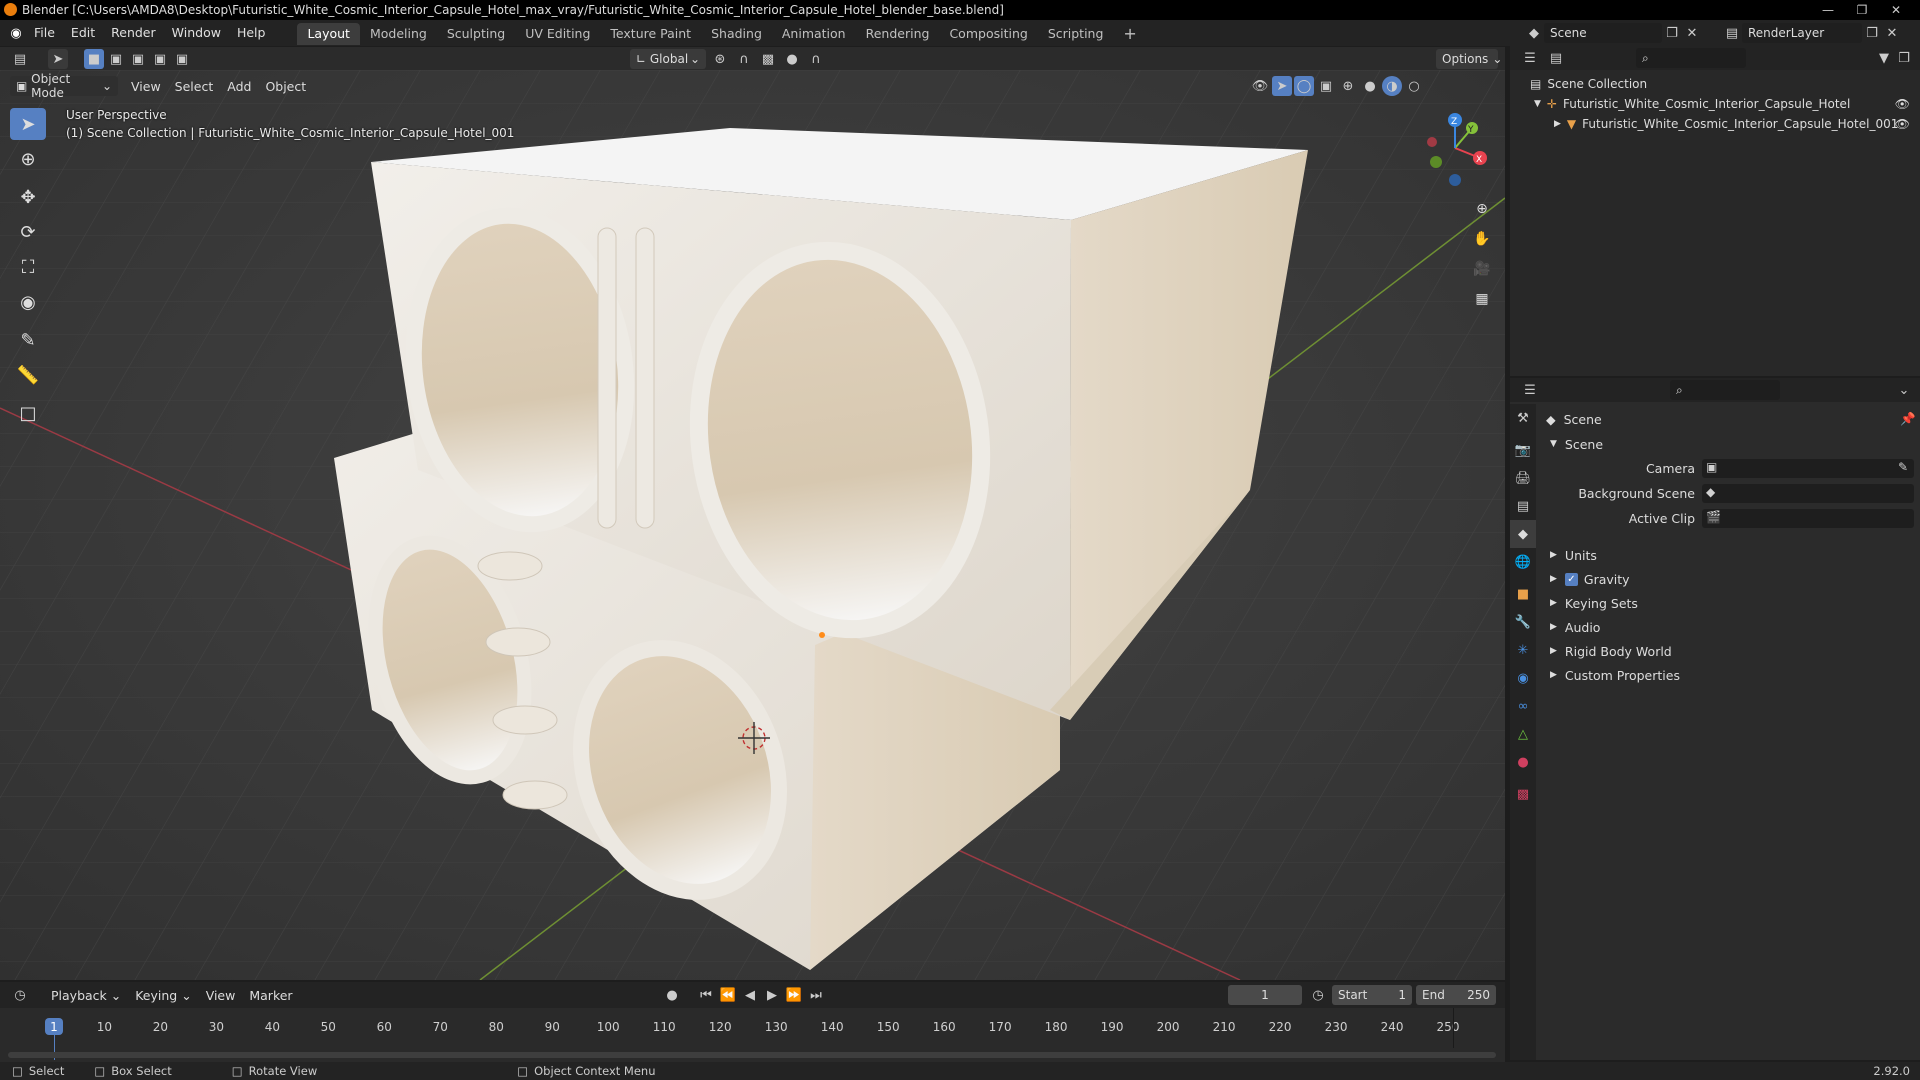 The width and height of the screenshot is (1920, 1080). Describe the element at coordinates (750, 995) in the screenshot. I see `play-reverse-icon: ◀` at that location.